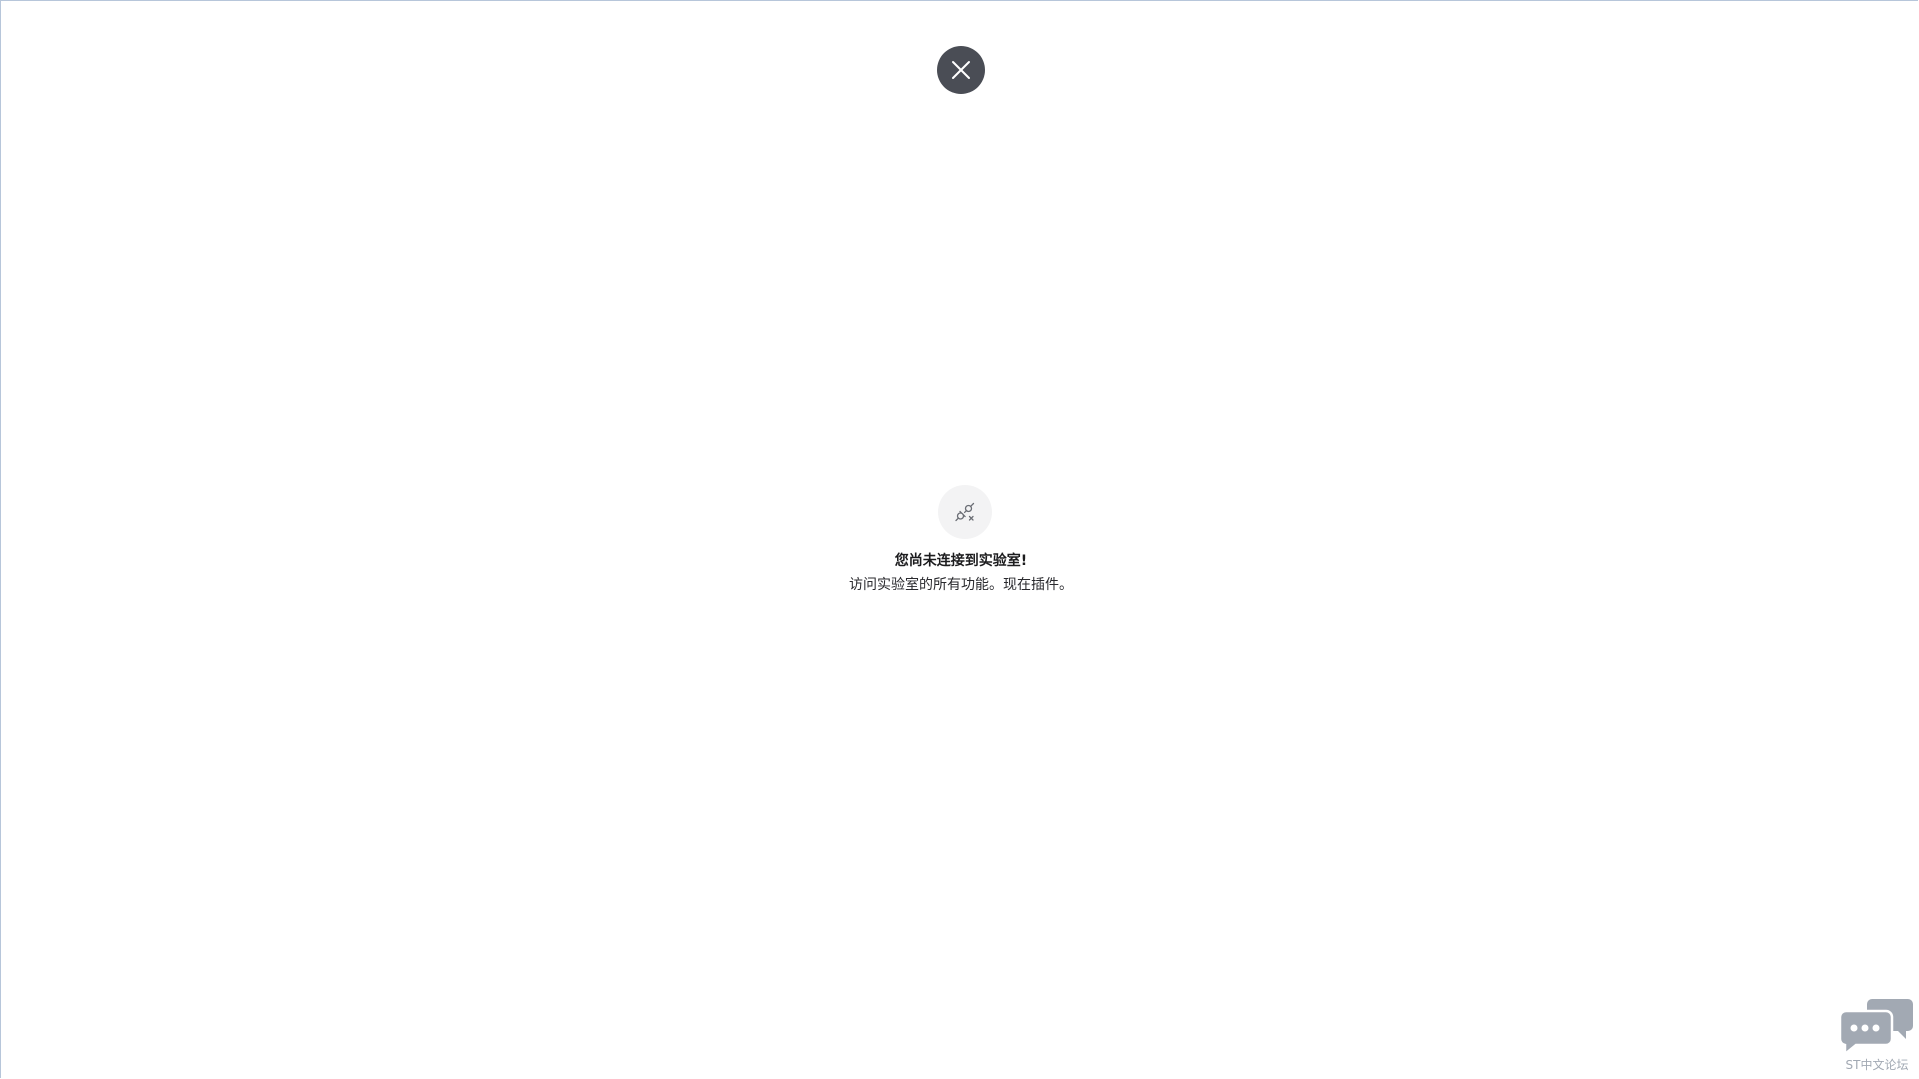 The image size is (1919, 1079). I want to click on empty-state-title: 您尚未连接到实验室!, so click(961, 561).